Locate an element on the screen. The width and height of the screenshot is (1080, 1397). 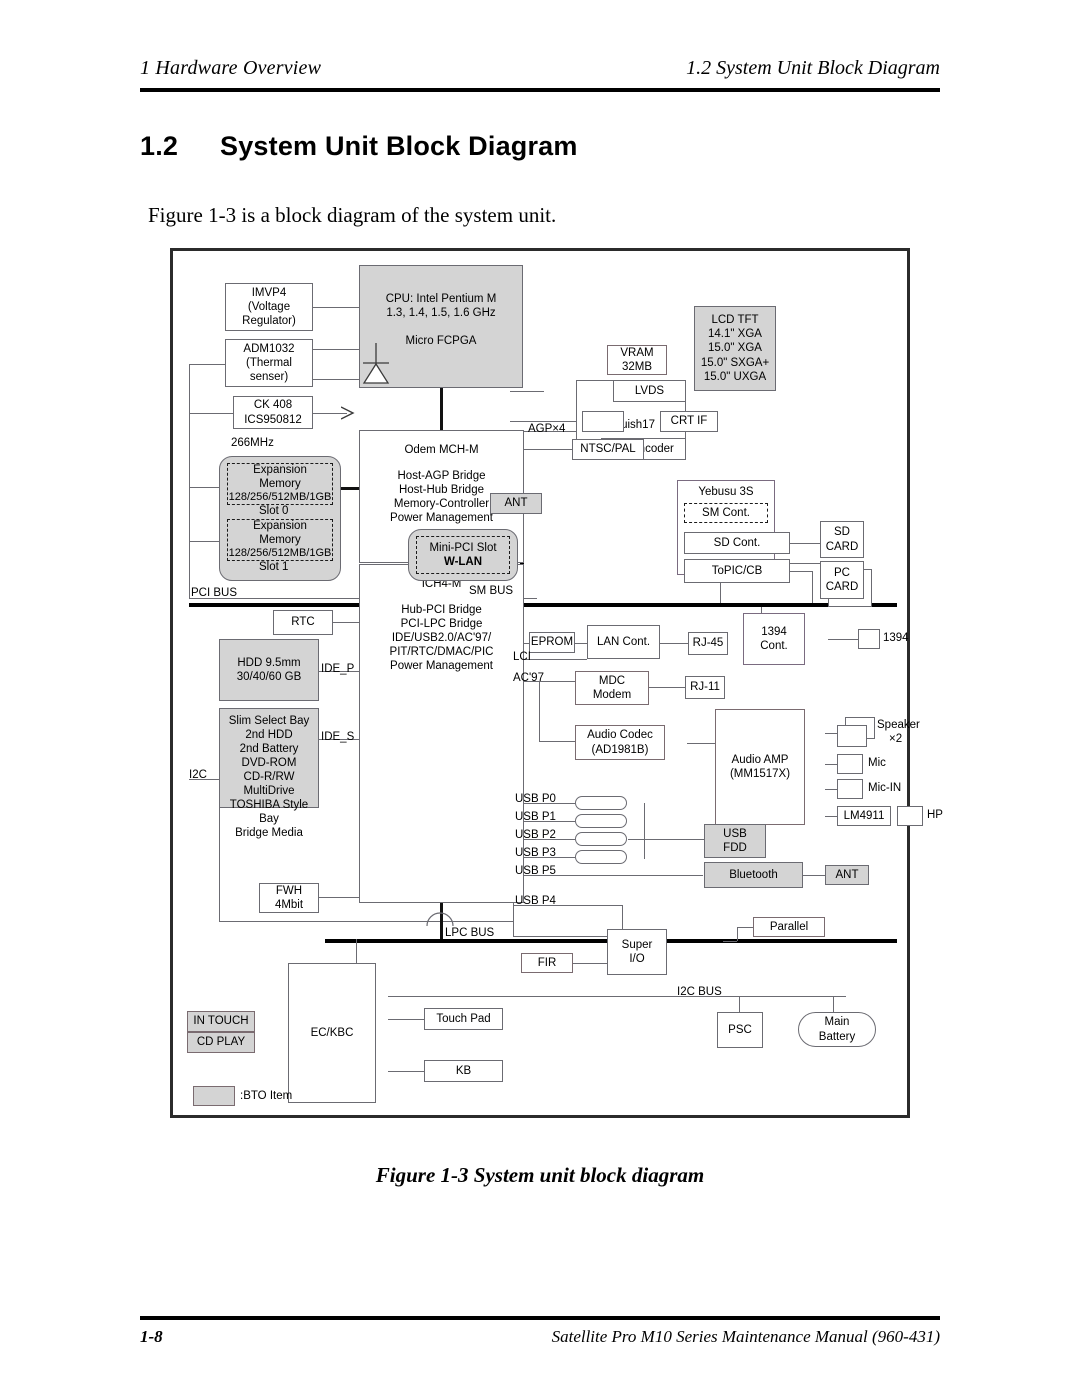
usb-port-p1 is located at coordinates (601, 821).